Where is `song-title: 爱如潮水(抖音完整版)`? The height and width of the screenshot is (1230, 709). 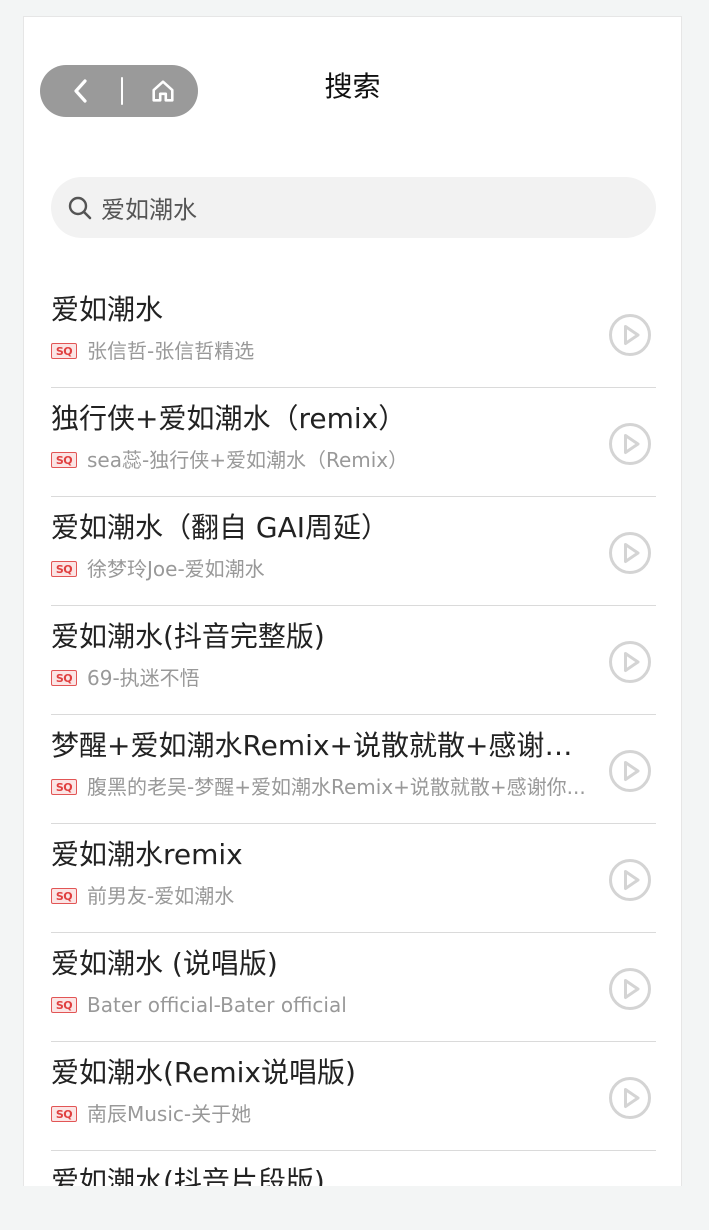 song-title: 爱如潮水(抖音完整版) is located at coordinates (188, 636).